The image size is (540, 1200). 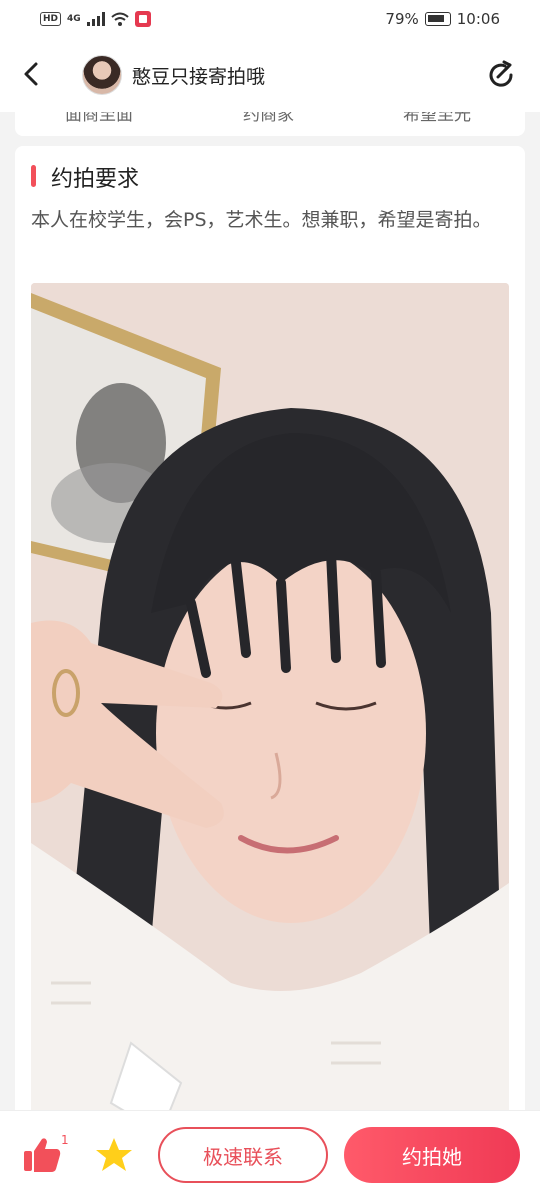 What do you see at coordinates (95, 179) in the screenshot?
I see `section-title: 约拍要求` at bounding box center [95, 179].